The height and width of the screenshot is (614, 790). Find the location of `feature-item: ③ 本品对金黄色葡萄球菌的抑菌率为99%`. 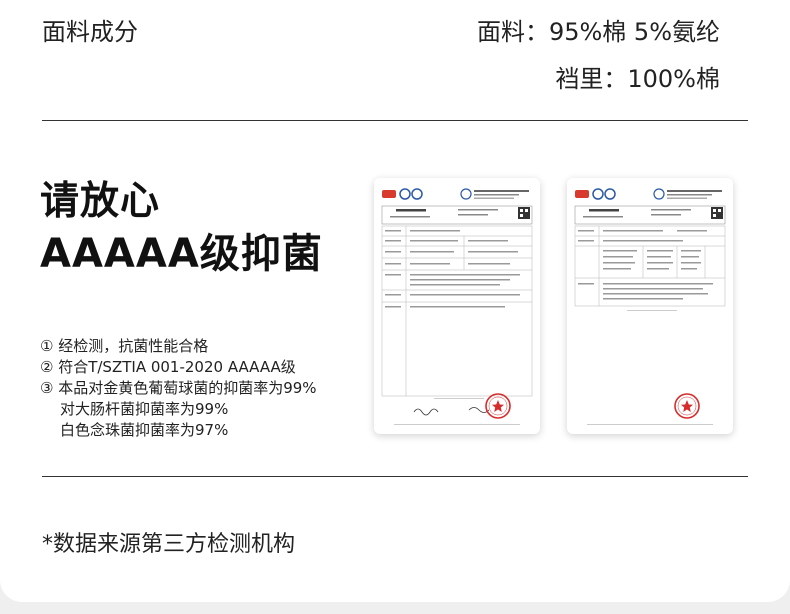

feature-item: ③ 本品对金黄色葡萄球菌的抑菌率为99% is located at coordinates (178, 388).